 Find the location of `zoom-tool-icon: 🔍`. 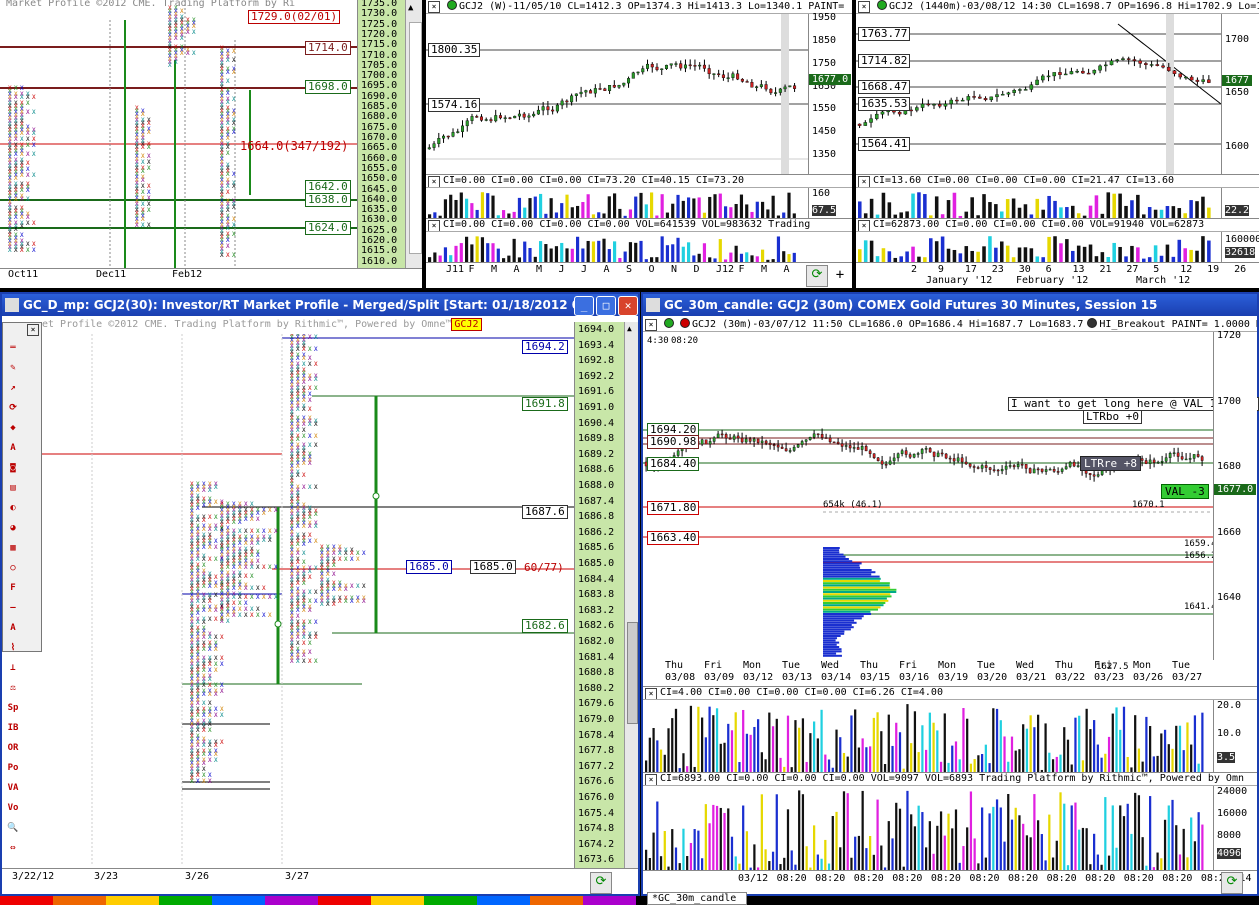

zoom-tool-icon: 🔍 is located at coordinates (13, 828).